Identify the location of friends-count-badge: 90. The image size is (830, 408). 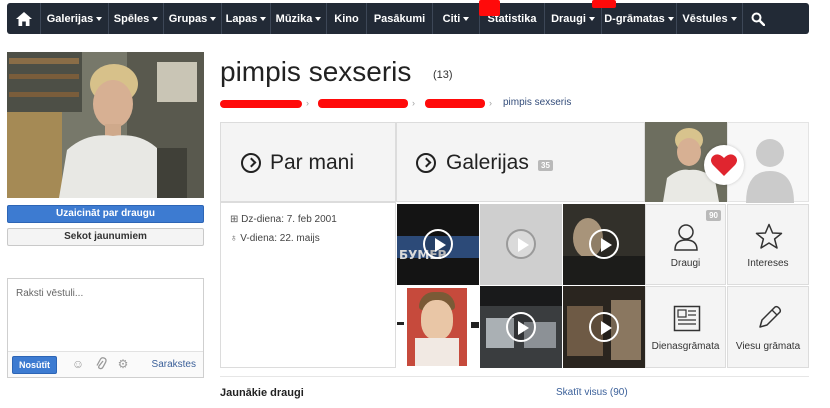
(713, 215).